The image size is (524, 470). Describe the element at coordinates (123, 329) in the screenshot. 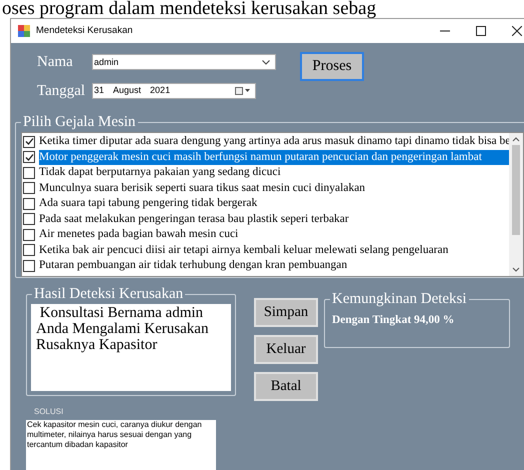

I see `result-text: Anda Mengalami Kerusakan` at that location.